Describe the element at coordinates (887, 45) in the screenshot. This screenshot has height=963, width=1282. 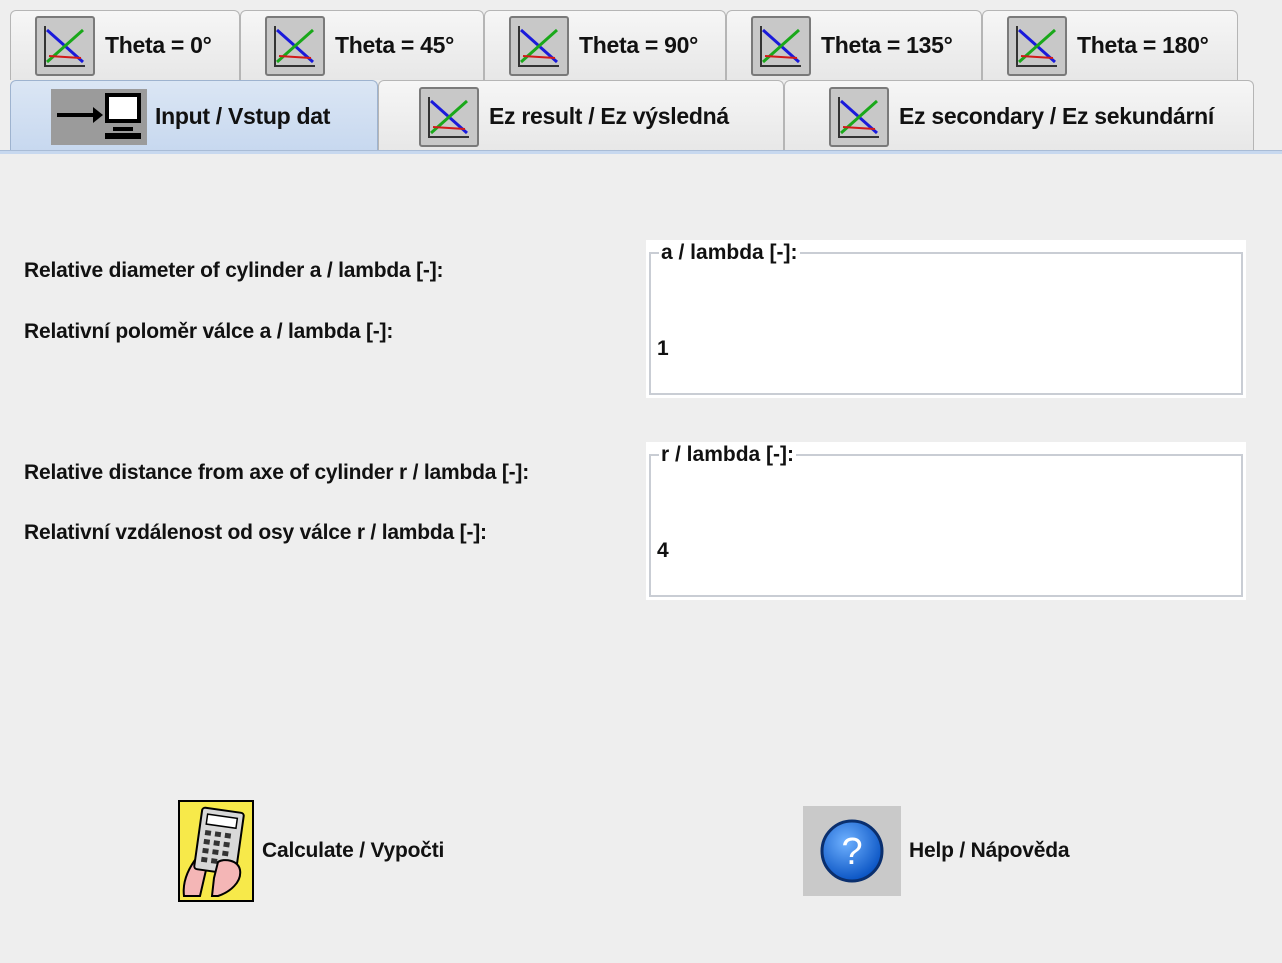
I see `tab-label: Theta = 135°` at that location.